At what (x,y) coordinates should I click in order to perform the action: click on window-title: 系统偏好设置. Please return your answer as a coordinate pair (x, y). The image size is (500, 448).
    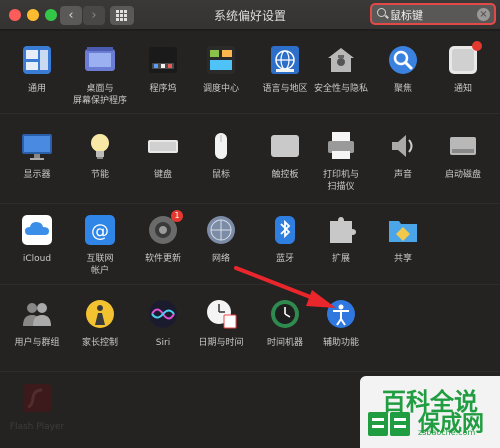
    Looking at the image, I should click on (249, 16).